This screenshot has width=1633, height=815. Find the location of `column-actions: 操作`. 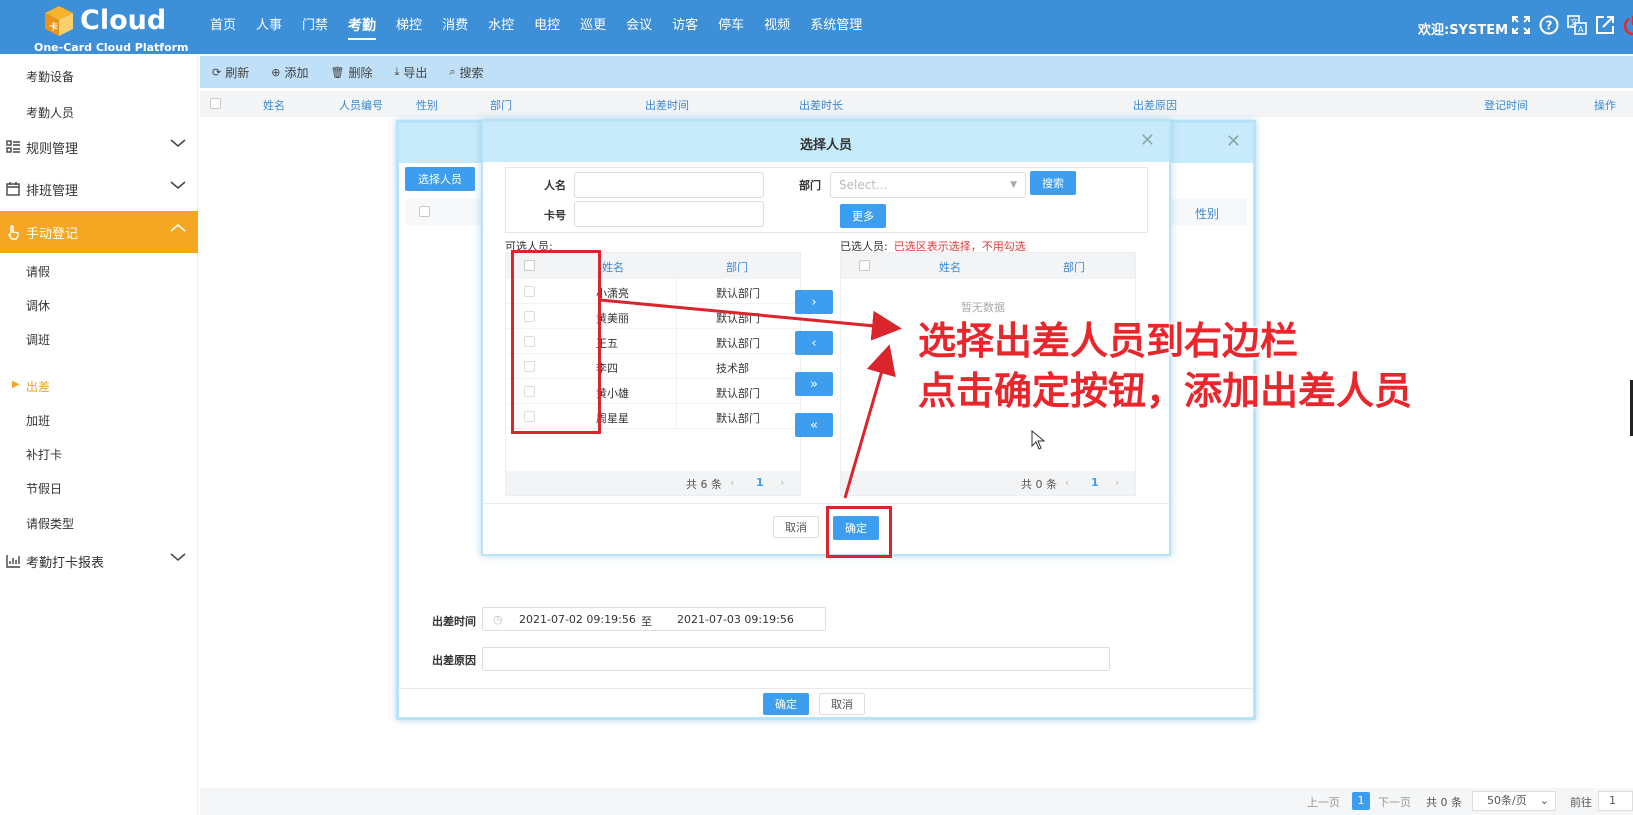

column-actions: 操作 is located at coordinates (1605, 105).